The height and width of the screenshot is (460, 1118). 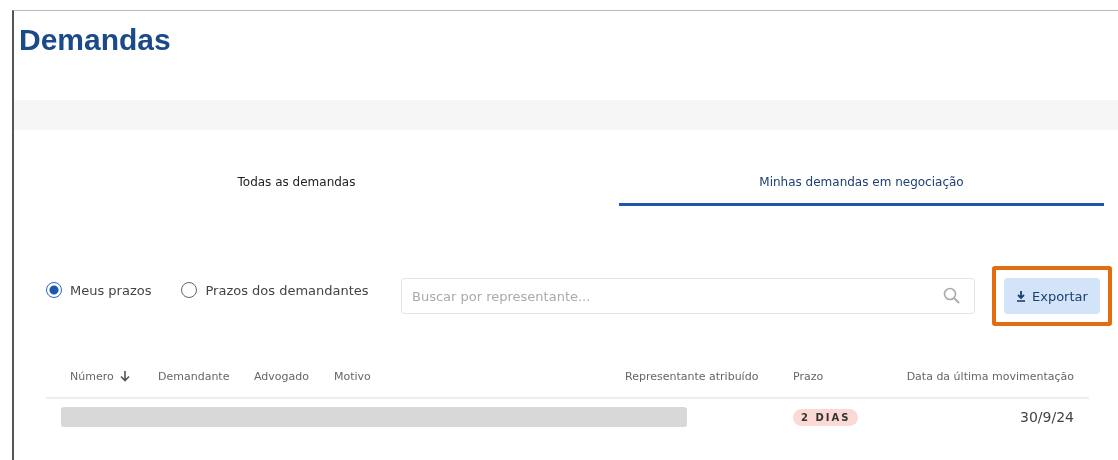 What do you see at coordinates (952, 296) in the screenshot?
I see `search-icon` at bounding box center [952, 296].